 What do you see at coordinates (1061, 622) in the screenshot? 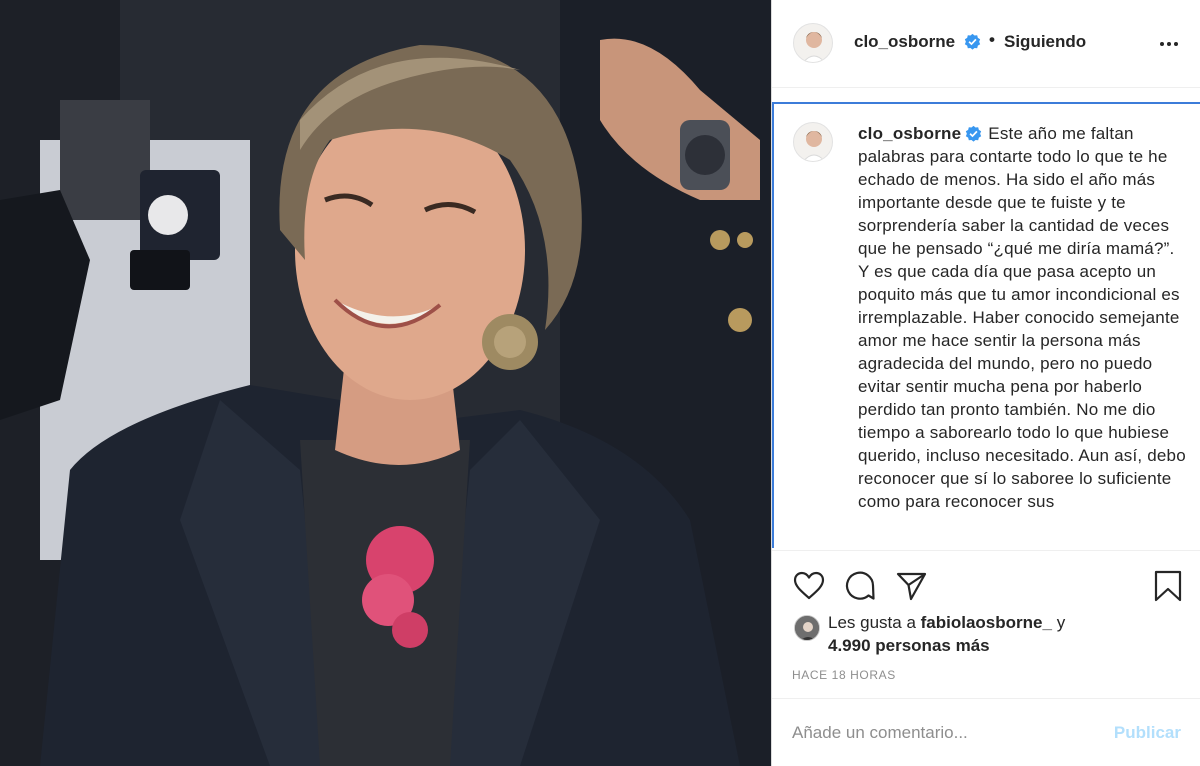
I see `likes-connector: y` at bounding box center [1061, 622].